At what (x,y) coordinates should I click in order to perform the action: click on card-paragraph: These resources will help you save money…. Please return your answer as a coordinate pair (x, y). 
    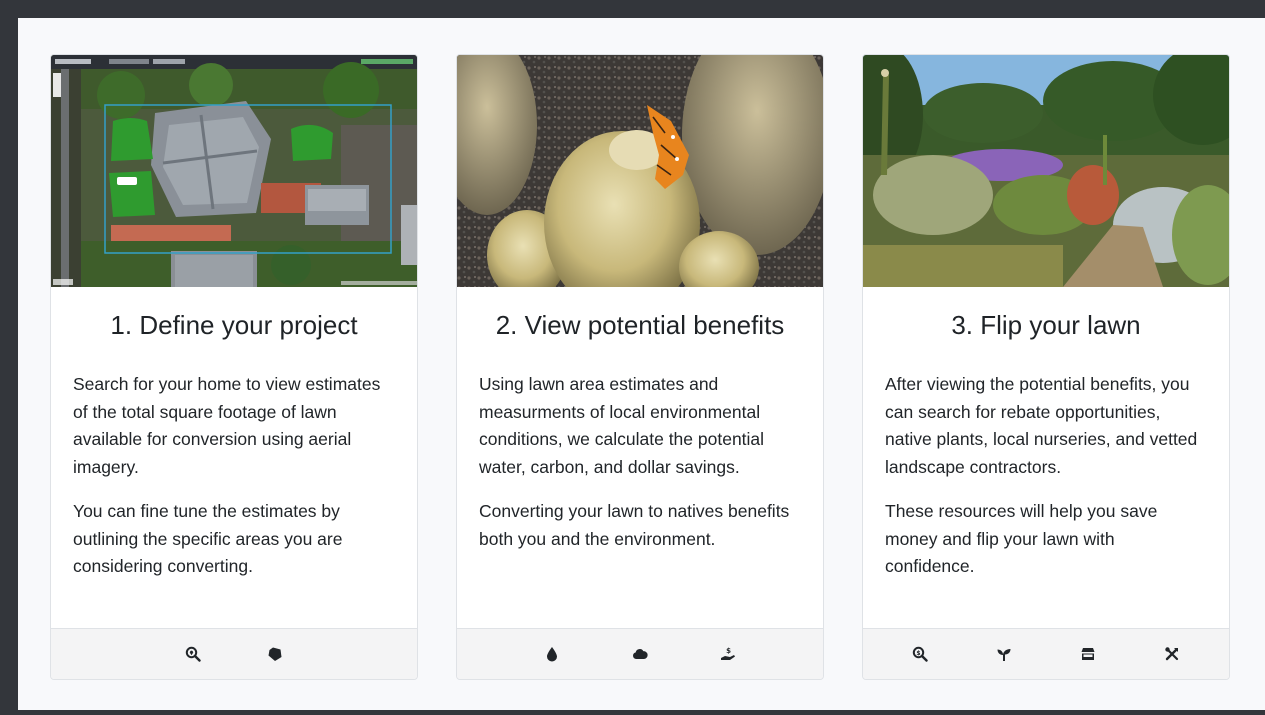
    Looking at the image, I should click on (1021, 538).